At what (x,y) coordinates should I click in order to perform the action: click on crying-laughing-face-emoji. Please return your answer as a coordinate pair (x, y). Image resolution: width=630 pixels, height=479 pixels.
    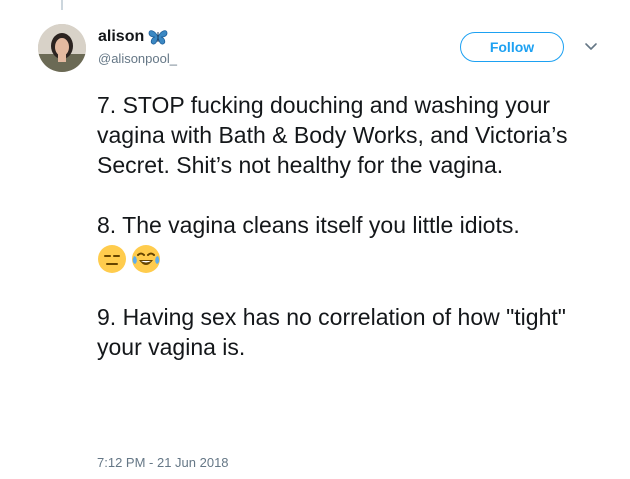
    Looking at the image, I should click on (146, 259).